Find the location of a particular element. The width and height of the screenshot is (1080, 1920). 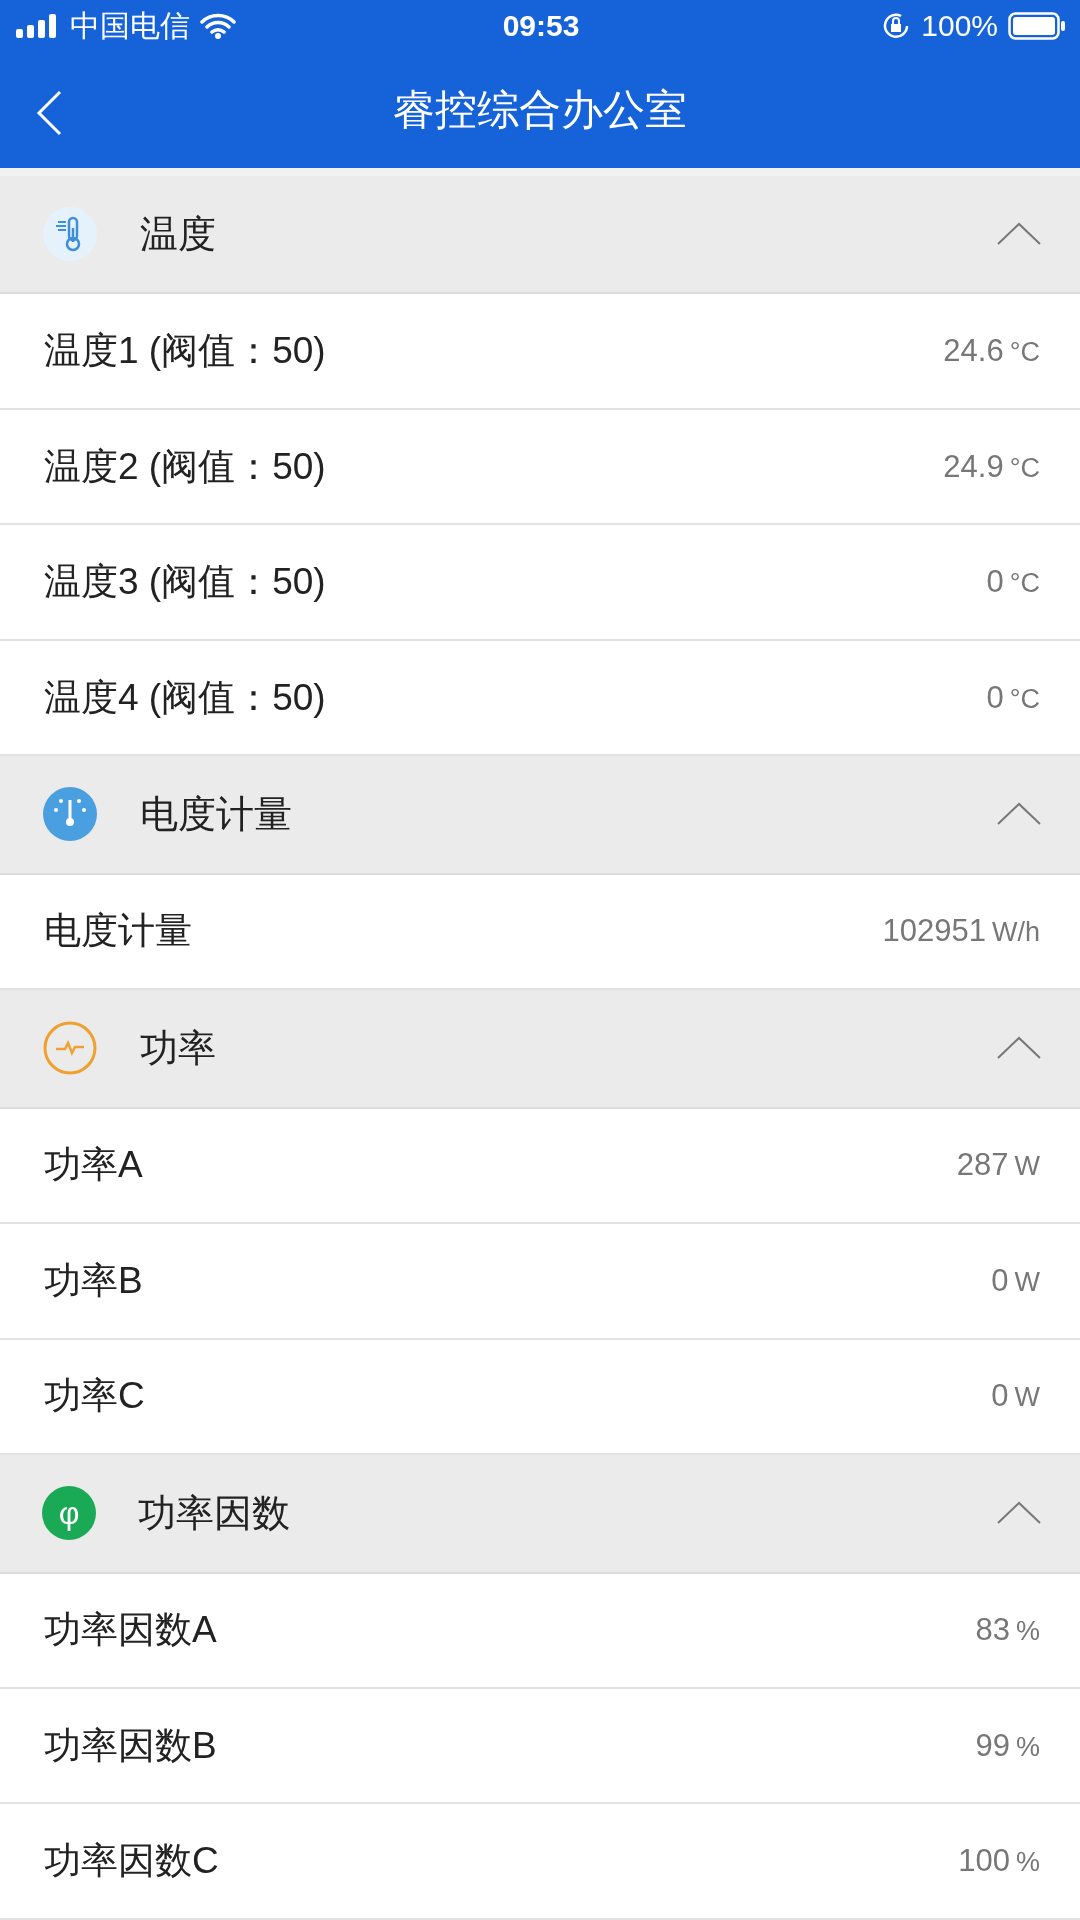

back-icon is located at coordinates (49, 113).